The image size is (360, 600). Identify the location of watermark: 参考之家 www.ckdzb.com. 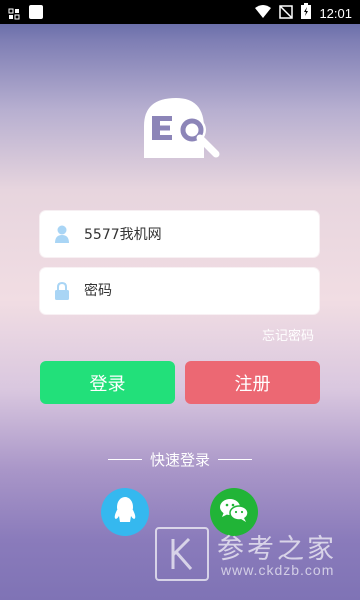
(257, 563).